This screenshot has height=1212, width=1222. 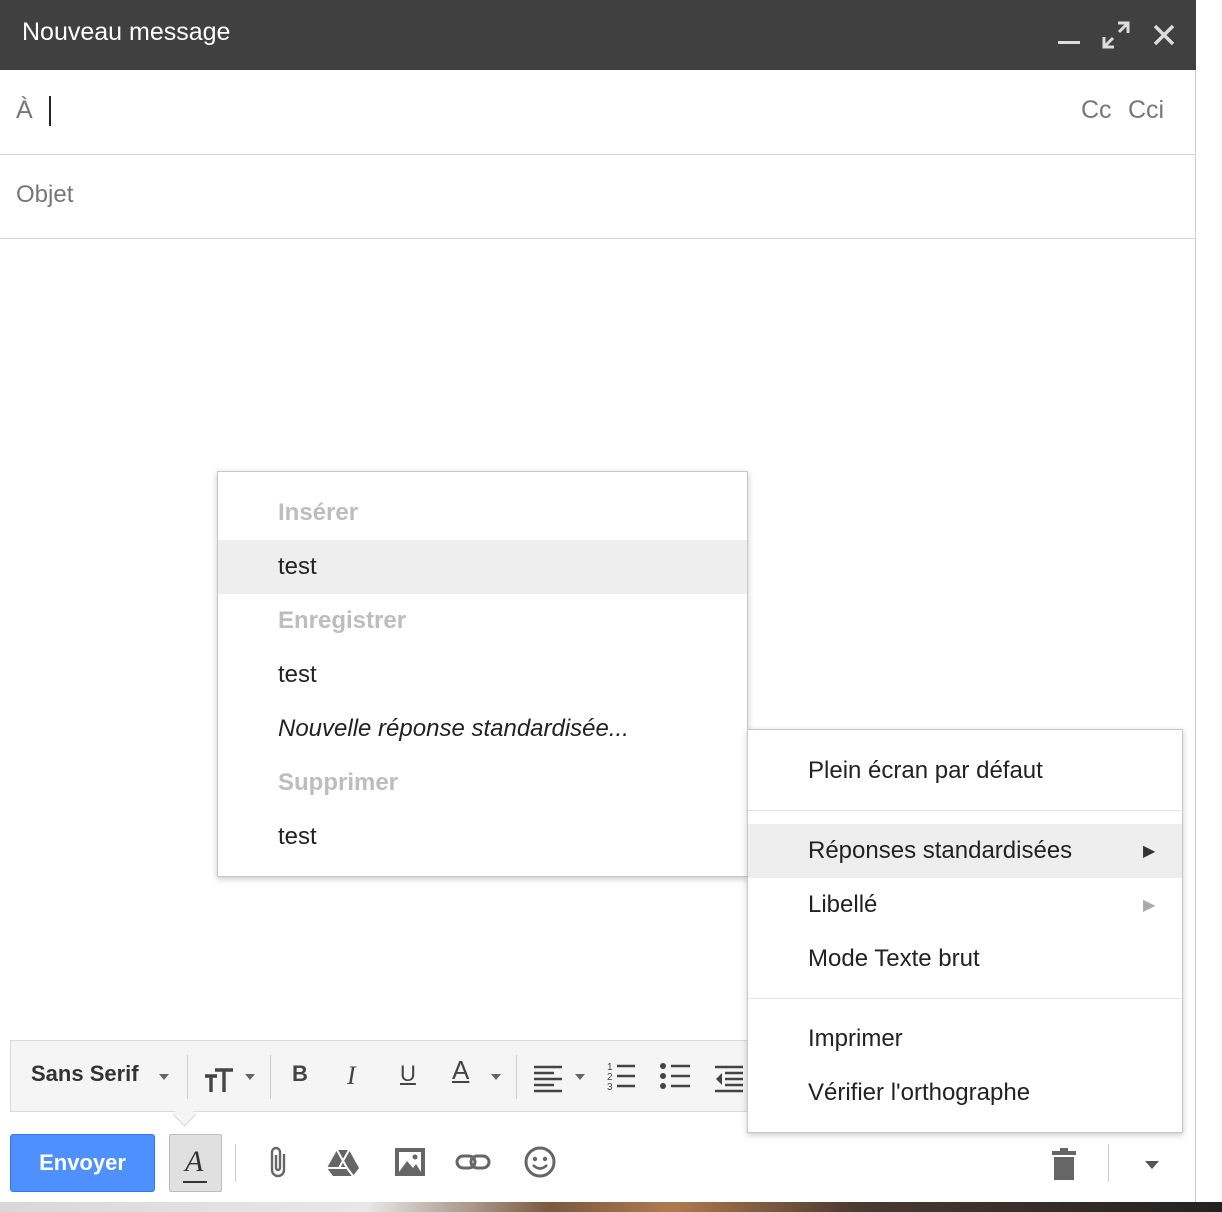 I want to click on numbered-list-icon: 1 2 3, so click(x=621, y=1076).